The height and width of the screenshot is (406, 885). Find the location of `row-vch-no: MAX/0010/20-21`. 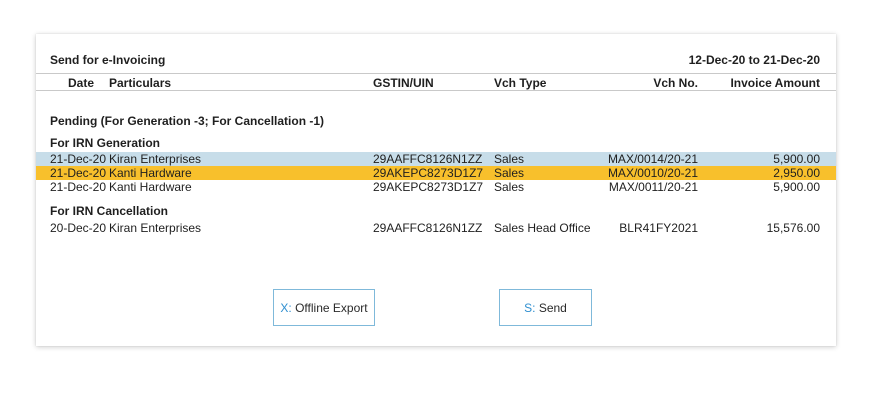

row-vch-no: MAX/0010/20-21 is located at coordinates (652, 173).